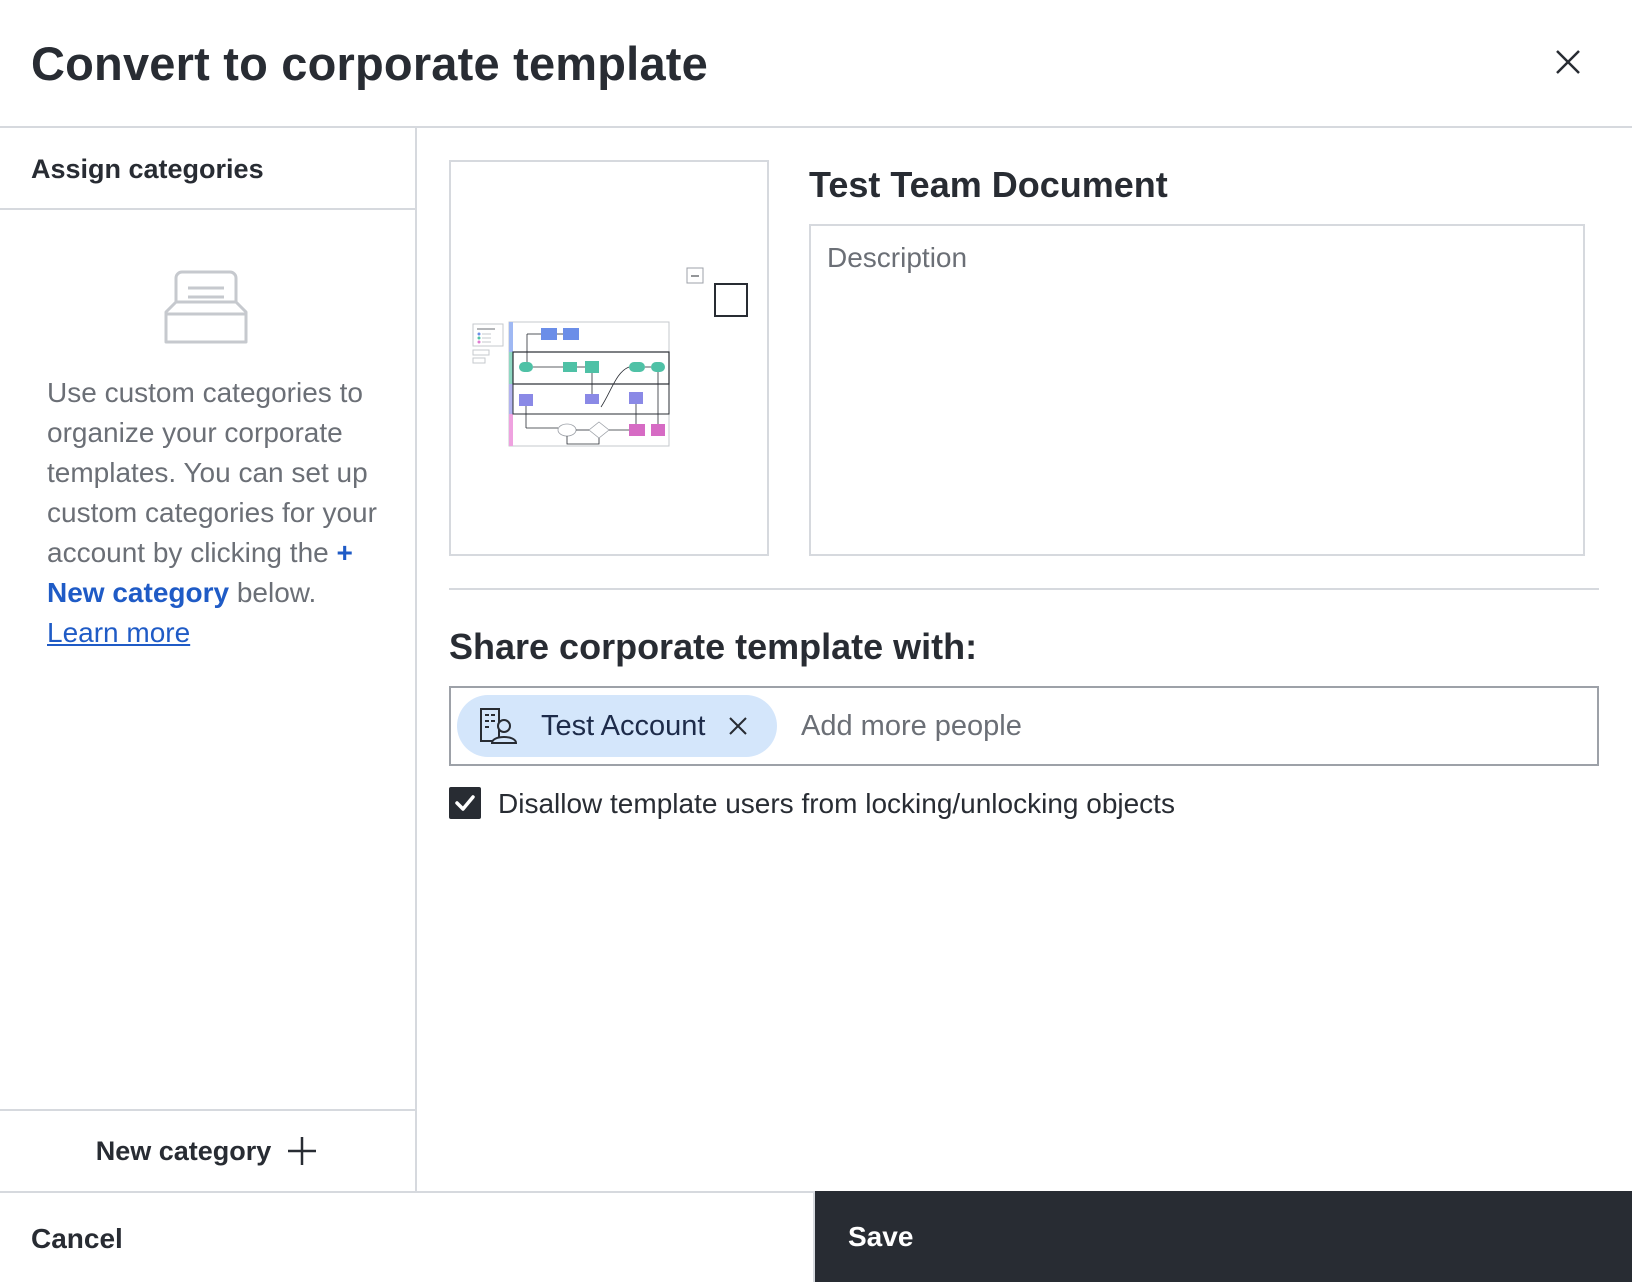 This screenshot has height=1282, width=1632. What do you see at coordinates (1223, 1236) in the screenshot?
I see `save-button: Save` at bounding box center [1223, 1236].